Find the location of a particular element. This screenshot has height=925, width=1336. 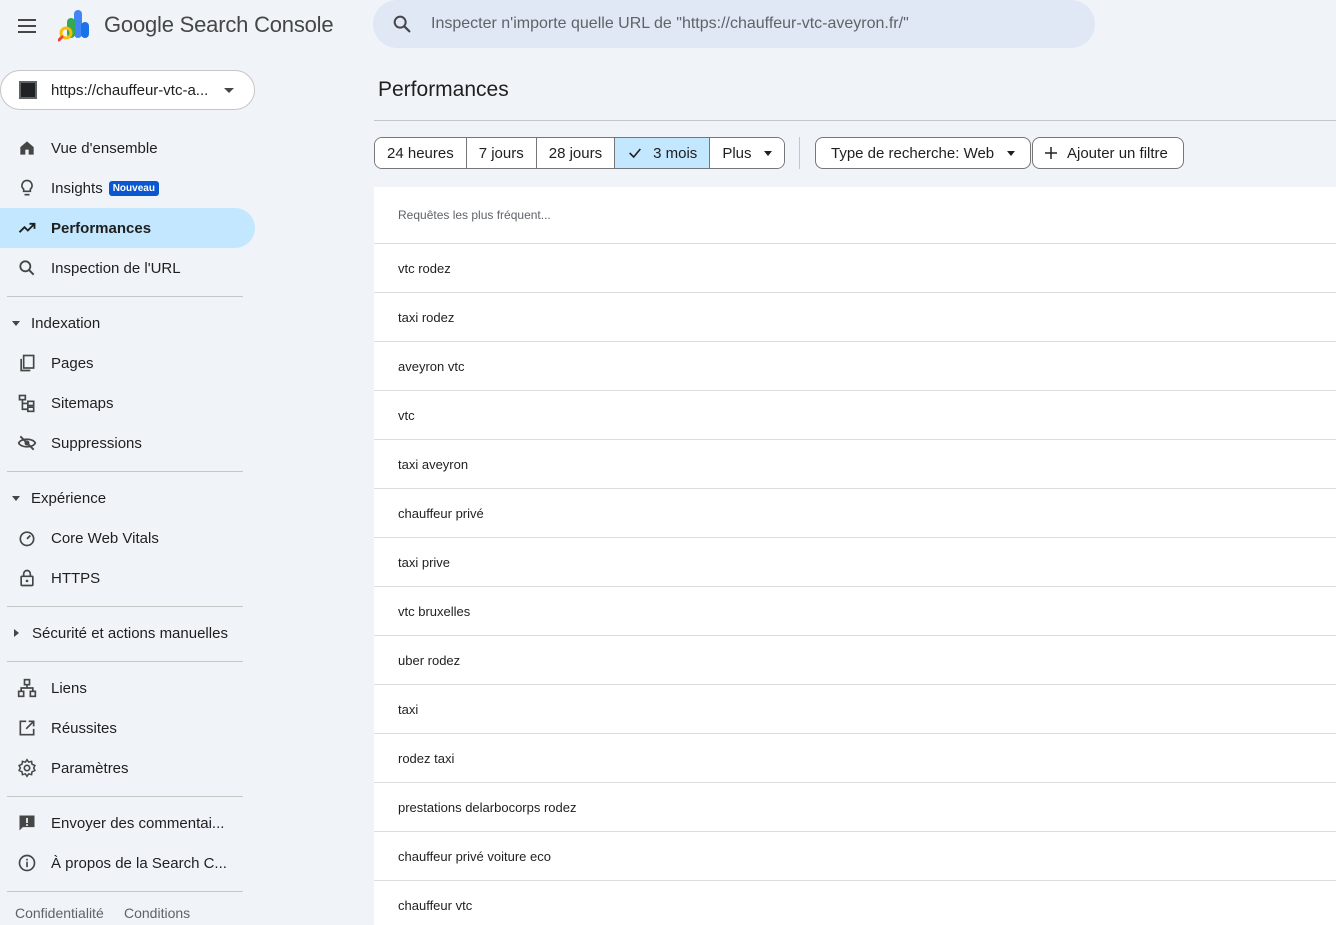

table-row: taxi prive is located at coordinates (855, 562).